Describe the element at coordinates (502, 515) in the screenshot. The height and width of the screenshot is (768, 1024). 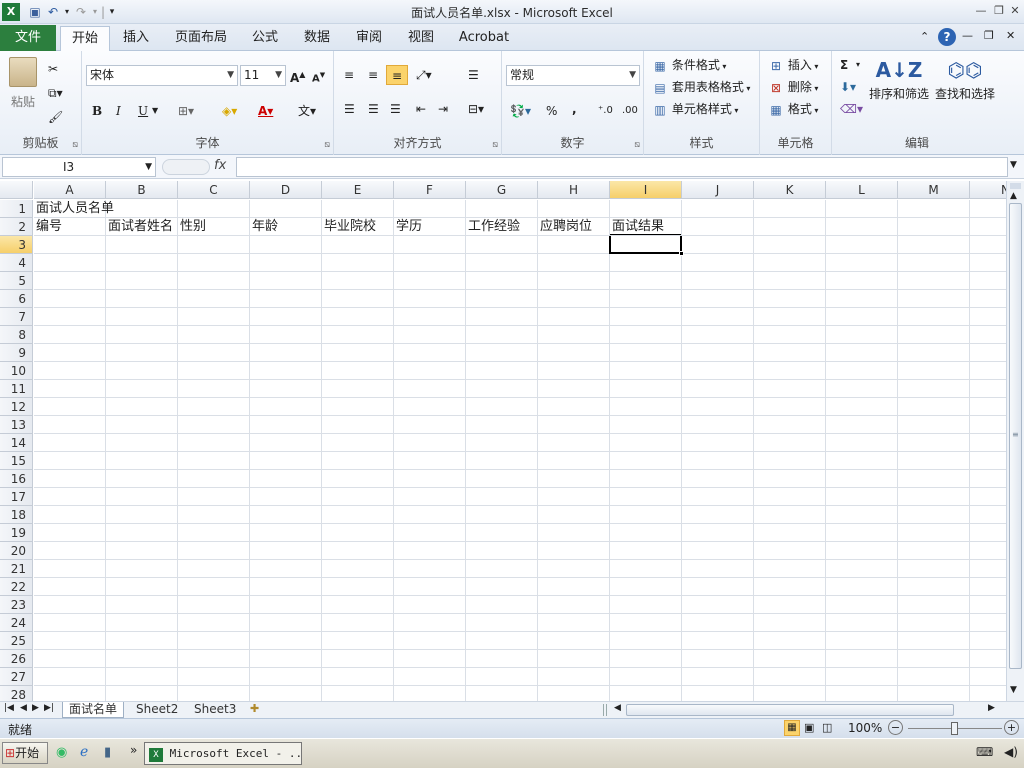
I see `cell-g18` at that location.